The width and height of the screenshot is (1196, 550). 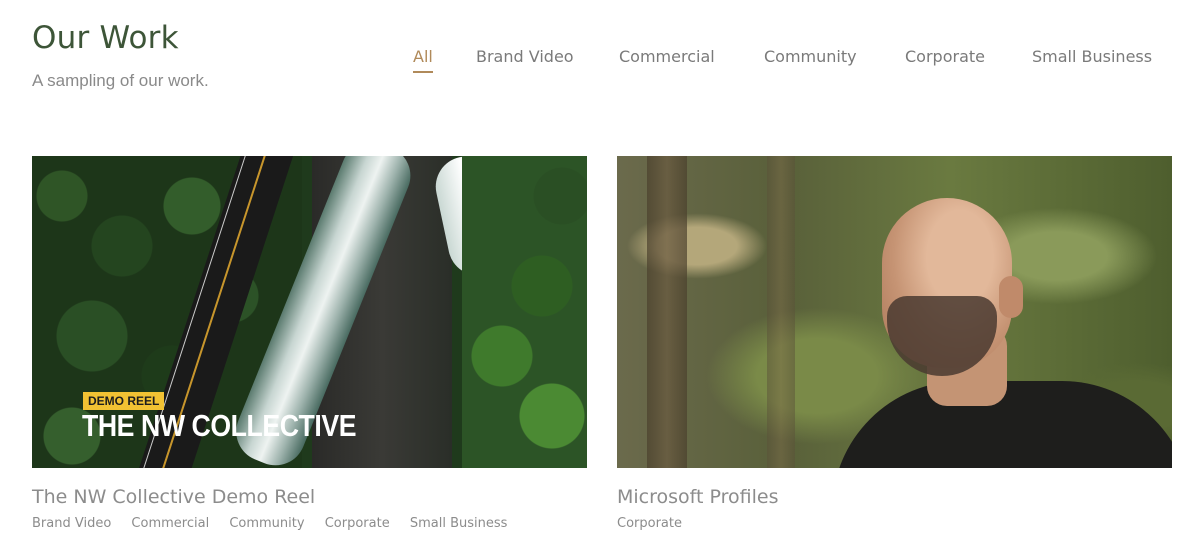 I want to click on forest-image-area-right, so click(x=524, y=312).